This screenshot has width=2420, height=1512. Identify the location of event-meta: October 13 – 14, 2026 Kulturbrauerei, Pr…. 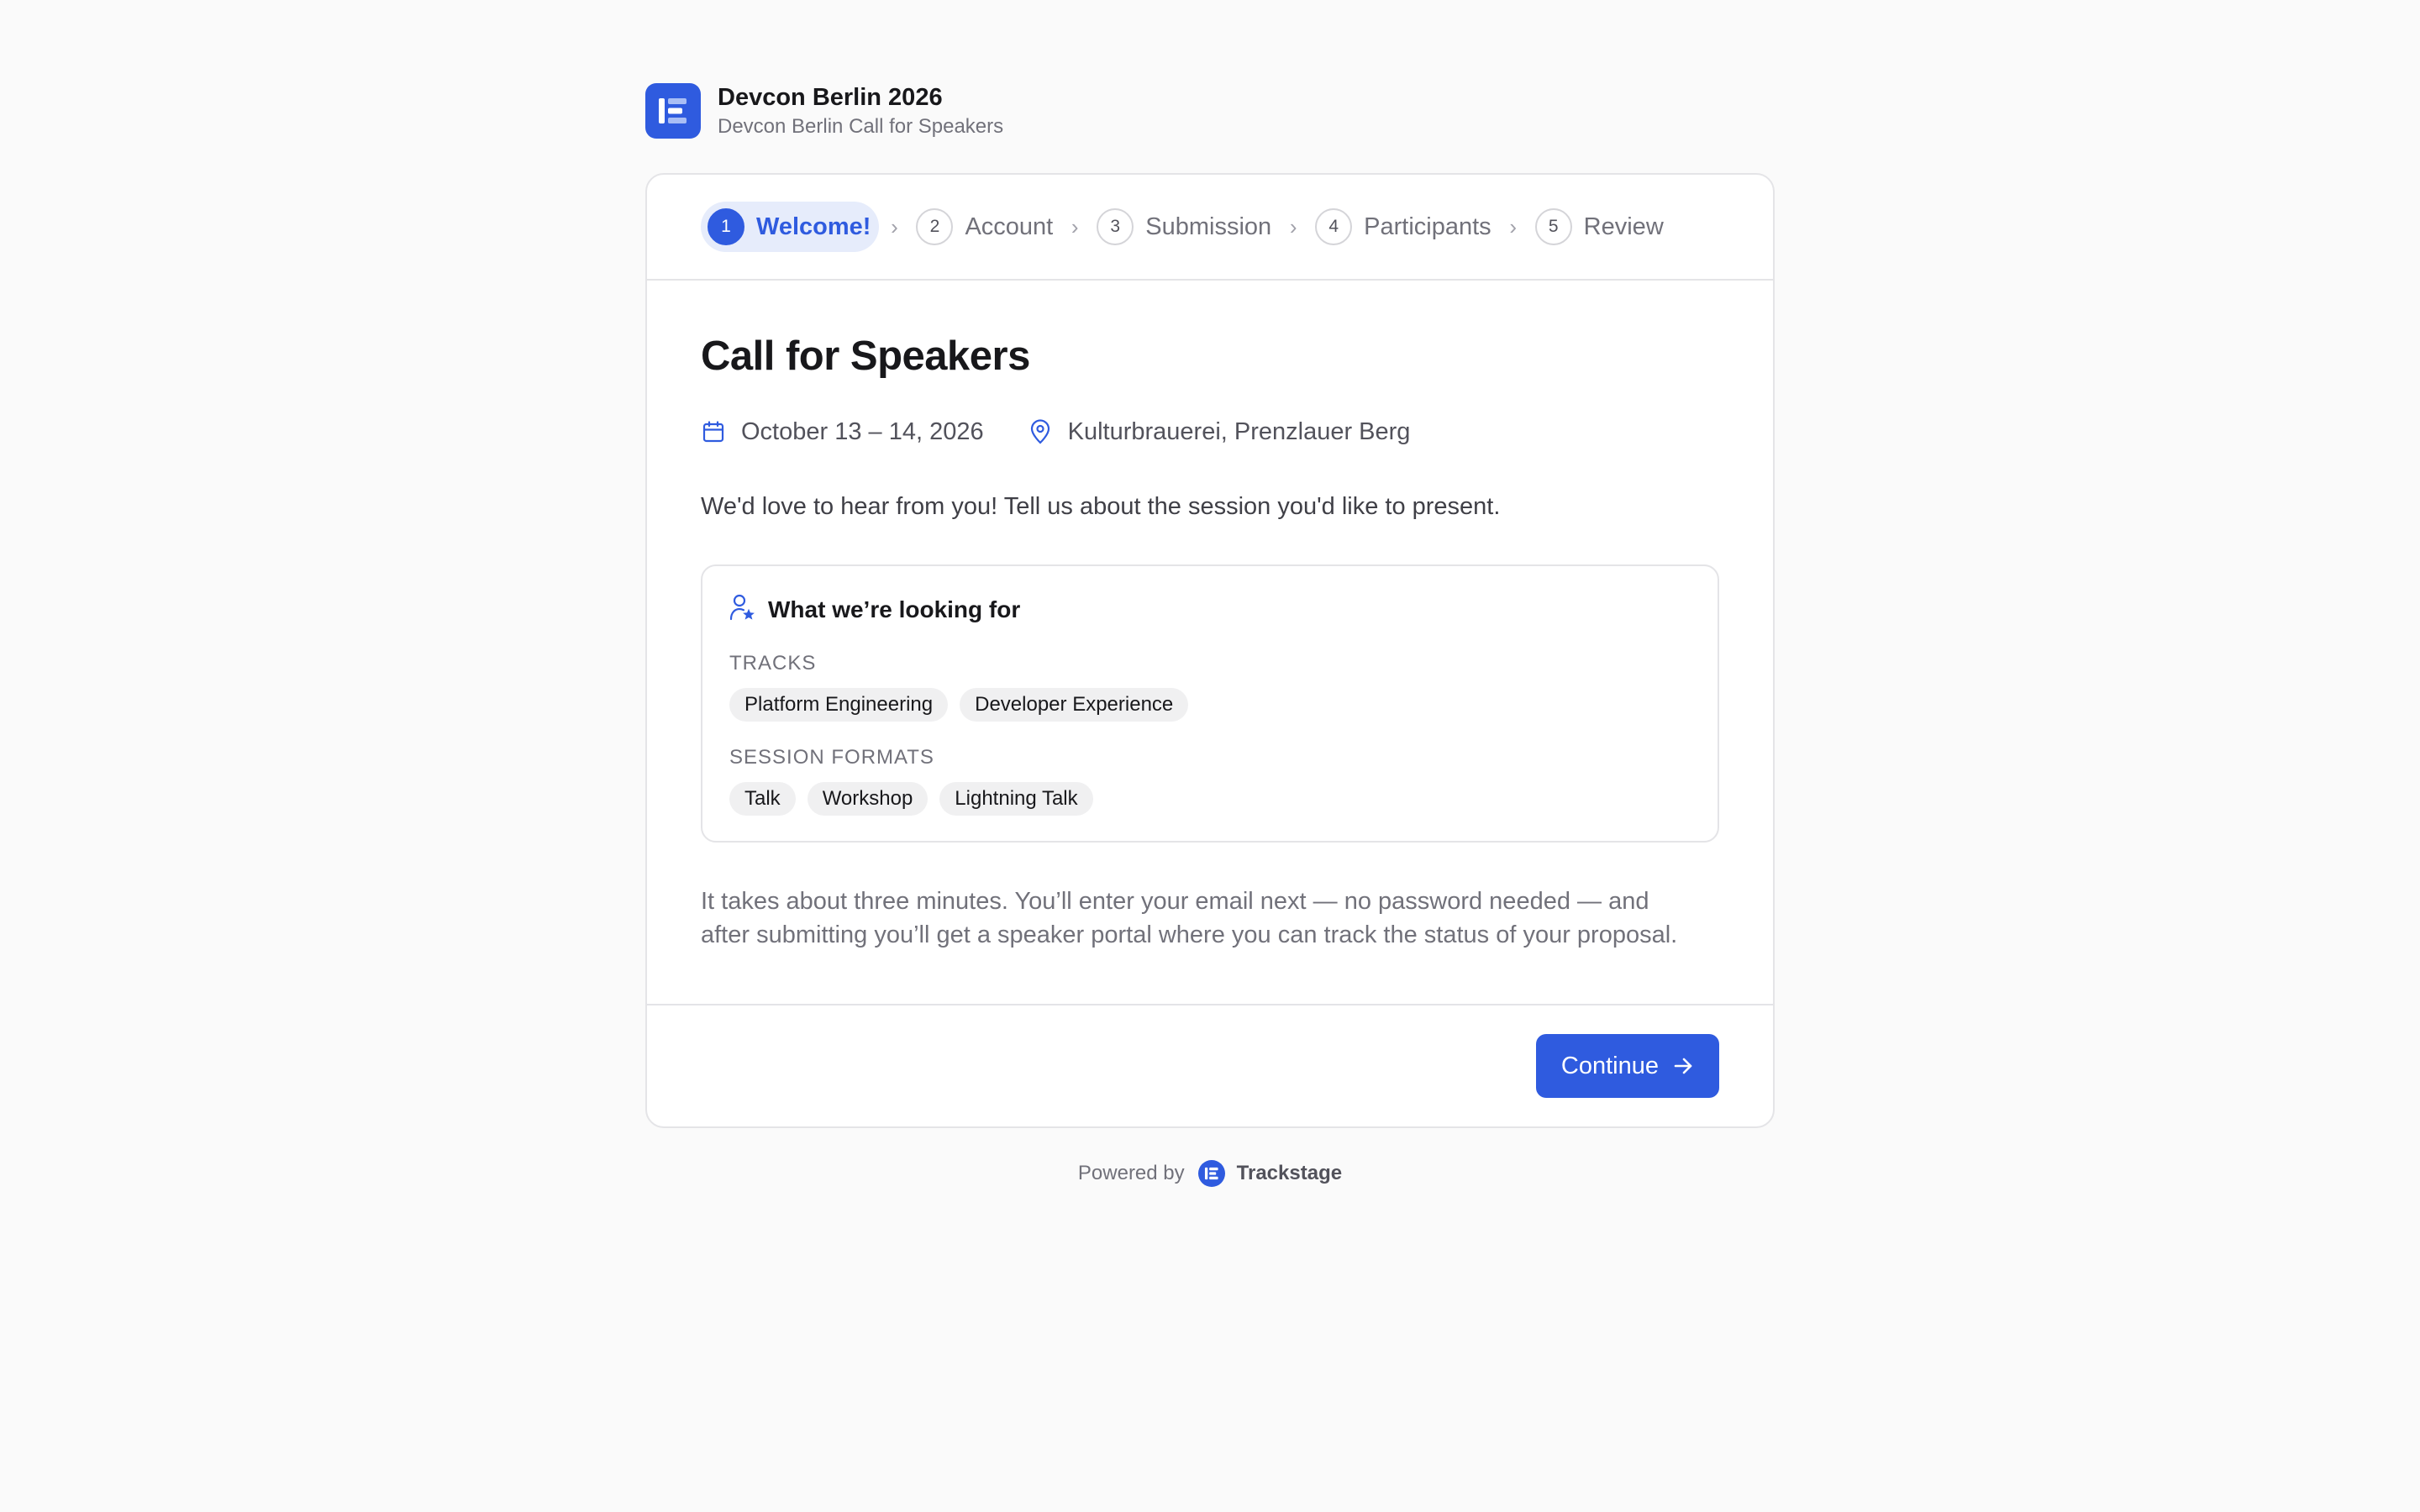
(1210, 432).